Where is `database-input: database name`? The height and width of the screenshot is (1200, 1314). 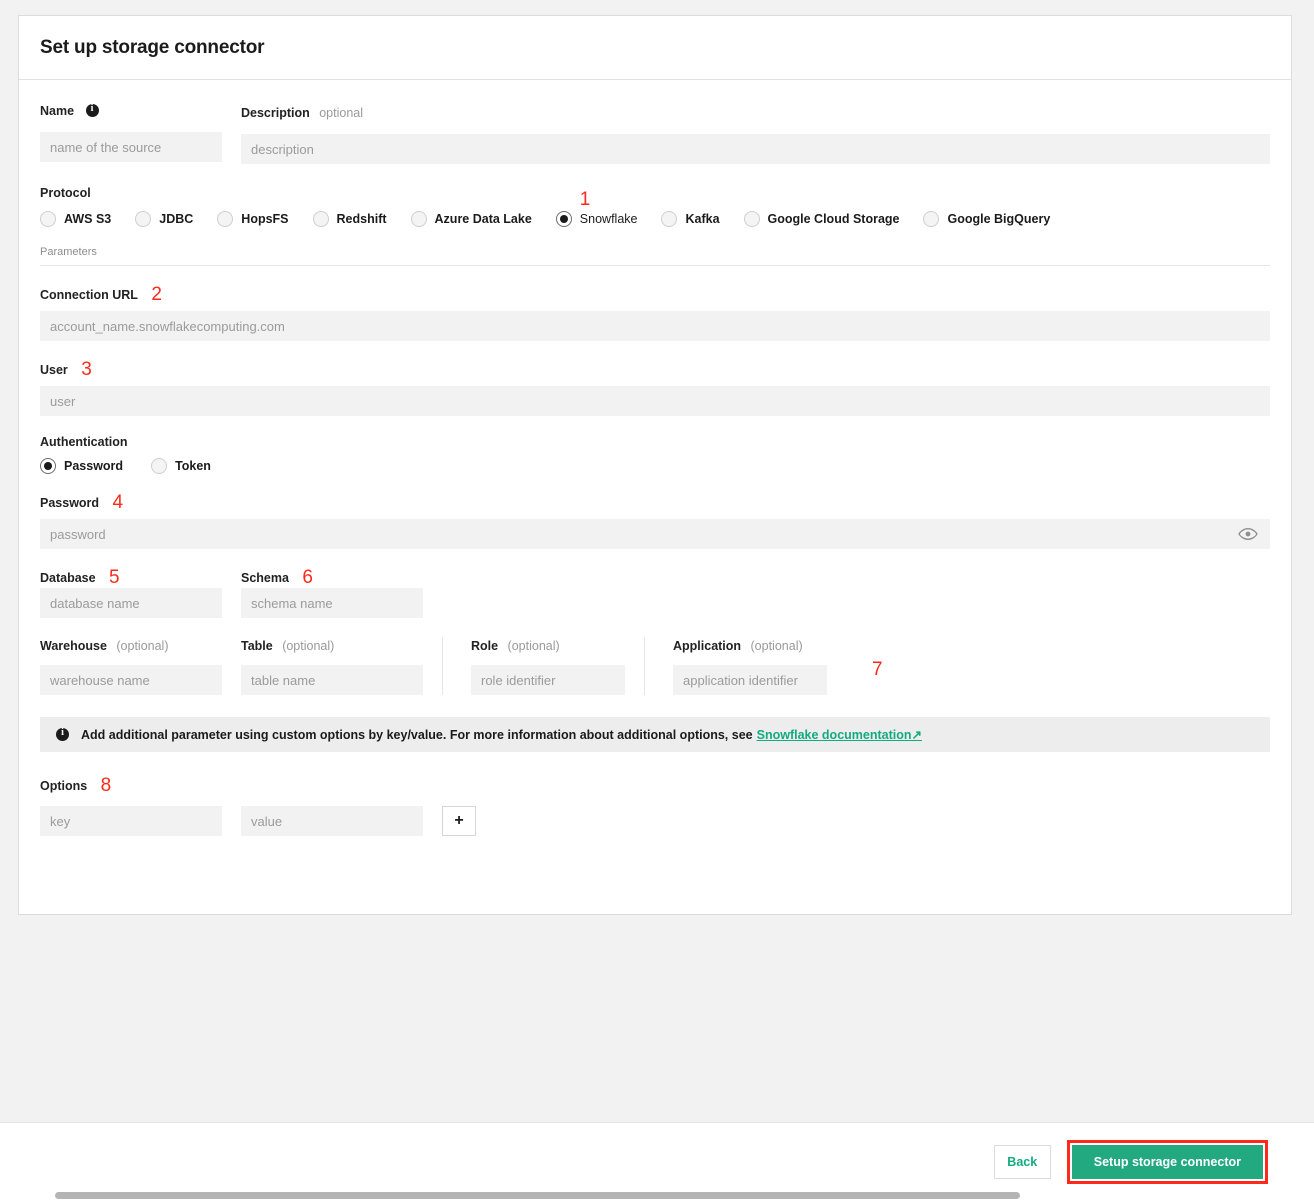 database-input: database name is located at coordinates (131, 603).